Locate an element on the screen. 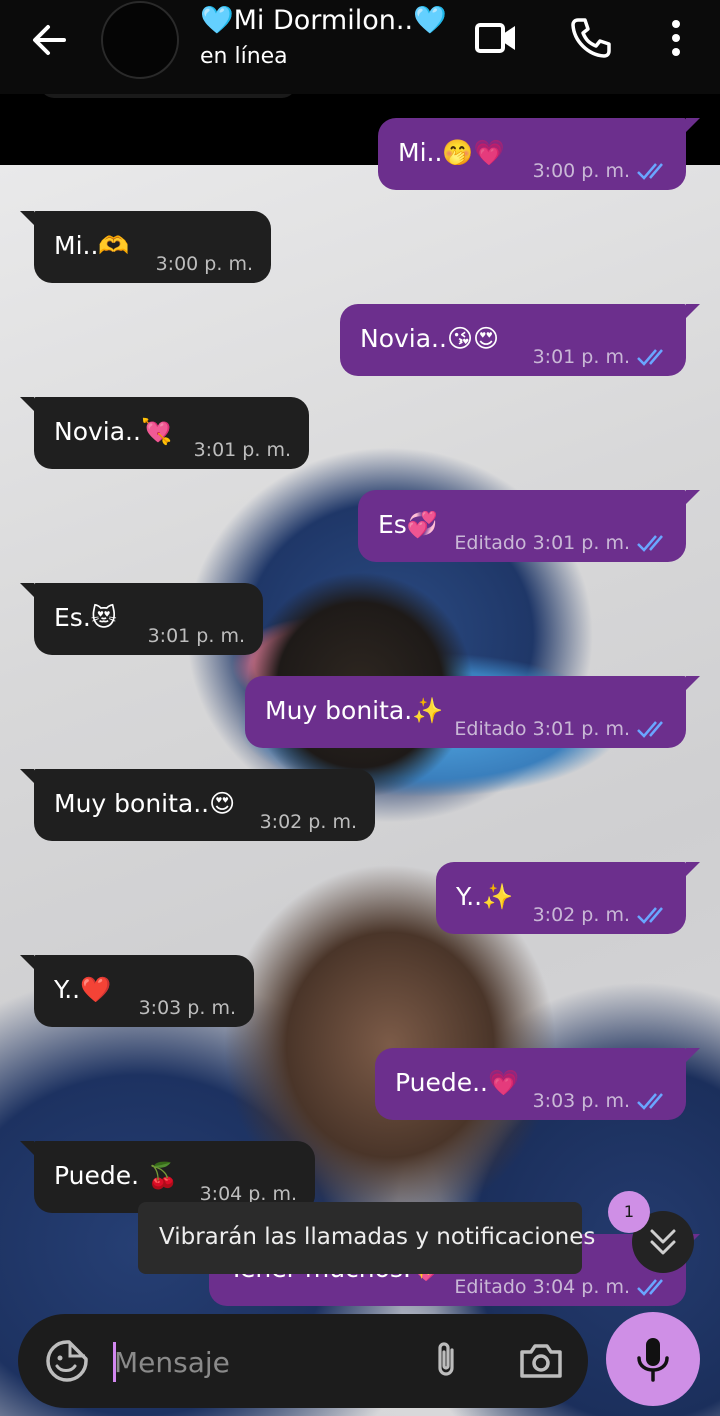 The width and height of the screenshot is (720, 1416). message-text: Novia..💘 is located at coordinates (113, 431).